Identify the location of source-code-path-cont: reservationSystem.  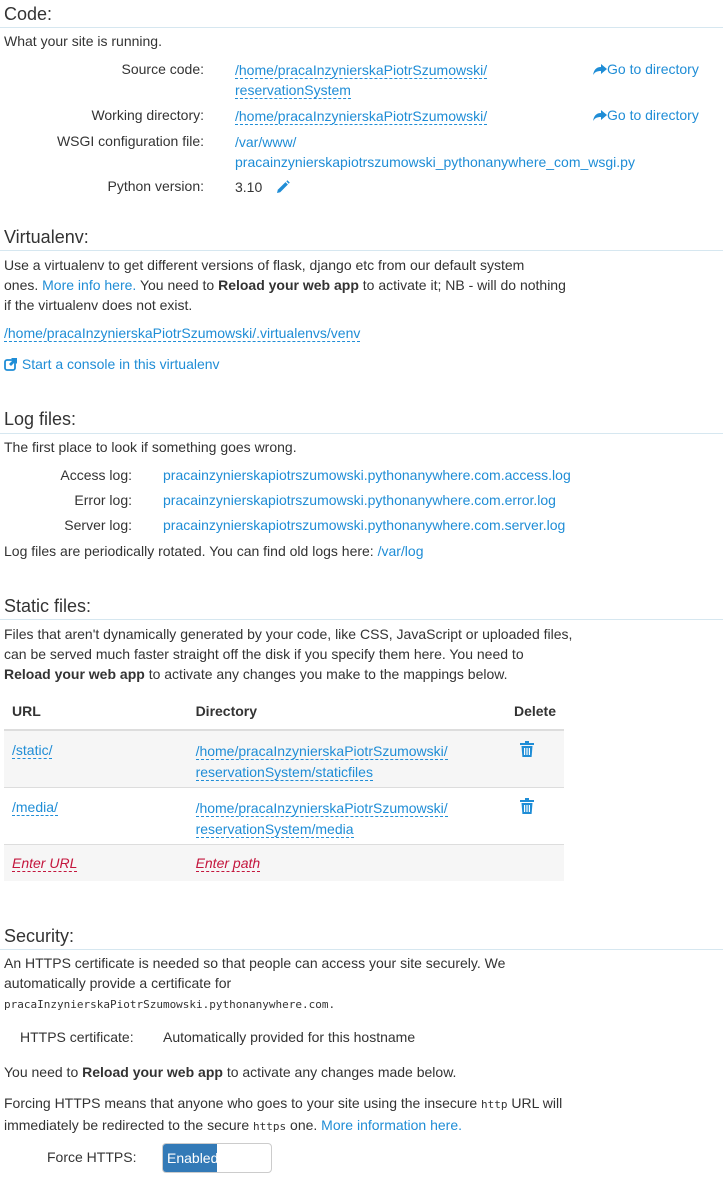
(293, 90).